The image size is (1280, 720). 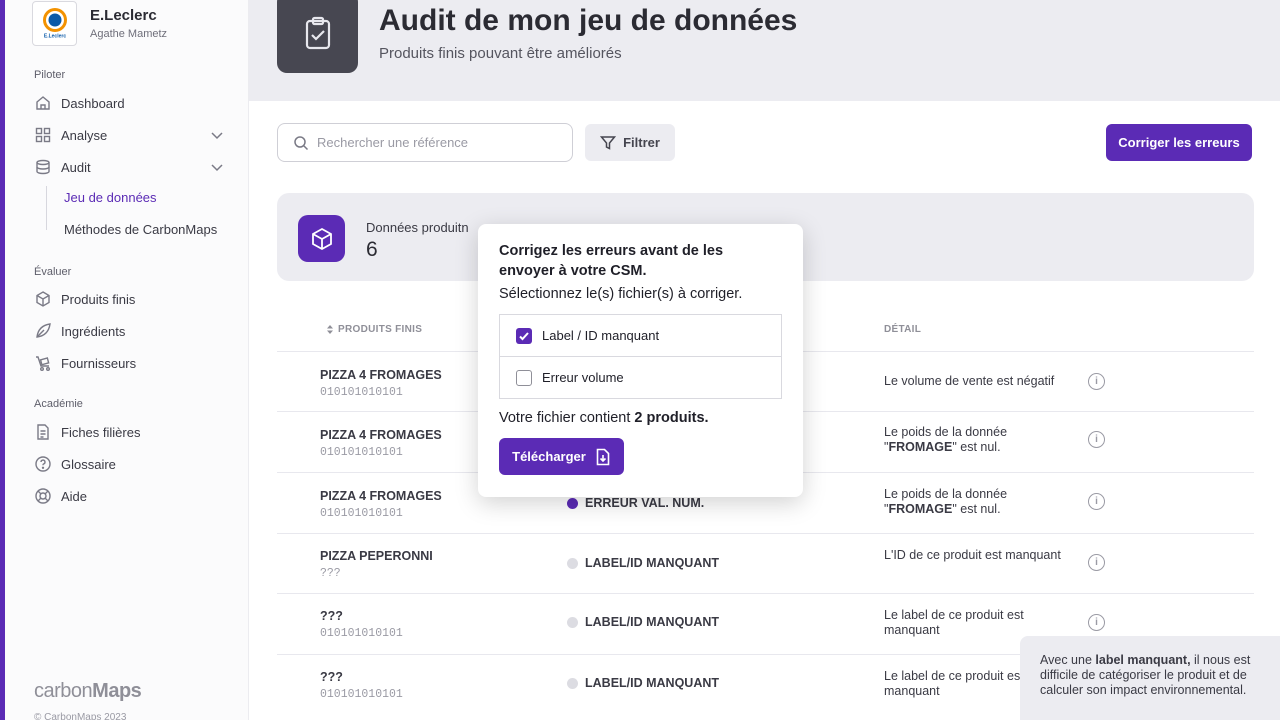 I want to click on sort-icon, so click(x=330, y=329).